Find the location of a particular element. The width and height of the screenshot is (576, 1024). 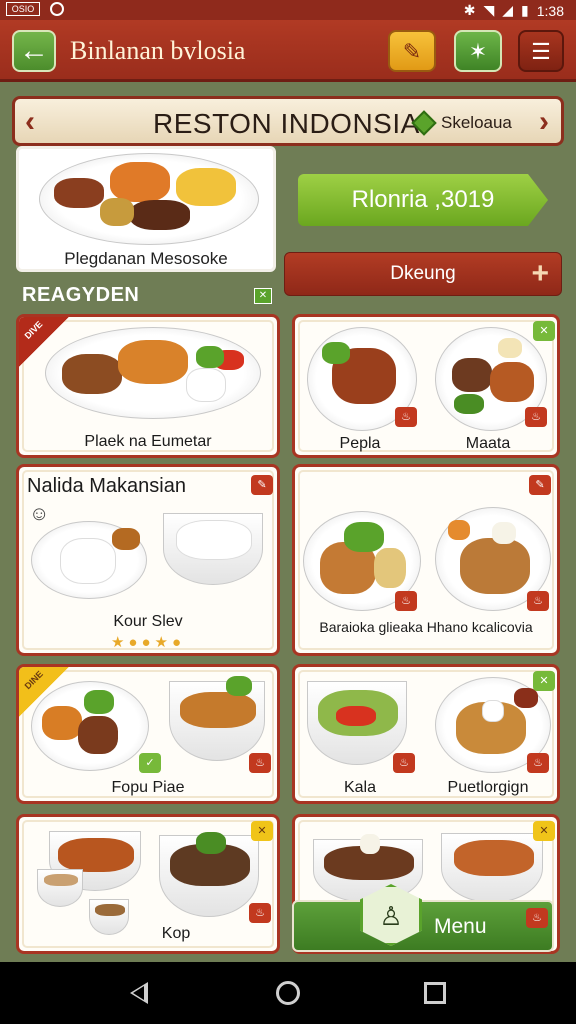

dish-label: Plaek na Eumetar is located at coordinates (148, 441).